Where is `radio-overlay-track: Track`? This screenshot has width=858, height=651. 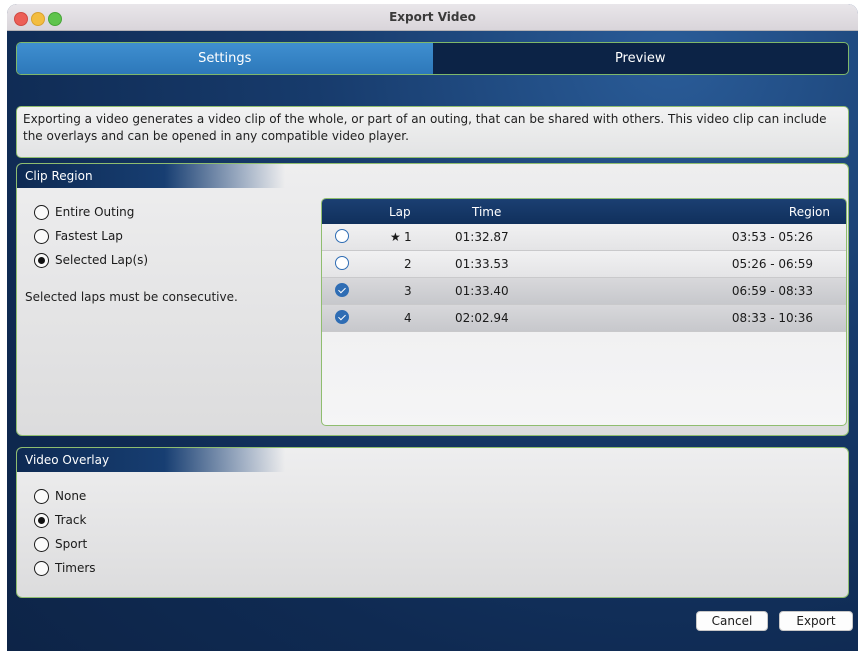 radio-overlay-track: Track is located at coordinates (60, 520).